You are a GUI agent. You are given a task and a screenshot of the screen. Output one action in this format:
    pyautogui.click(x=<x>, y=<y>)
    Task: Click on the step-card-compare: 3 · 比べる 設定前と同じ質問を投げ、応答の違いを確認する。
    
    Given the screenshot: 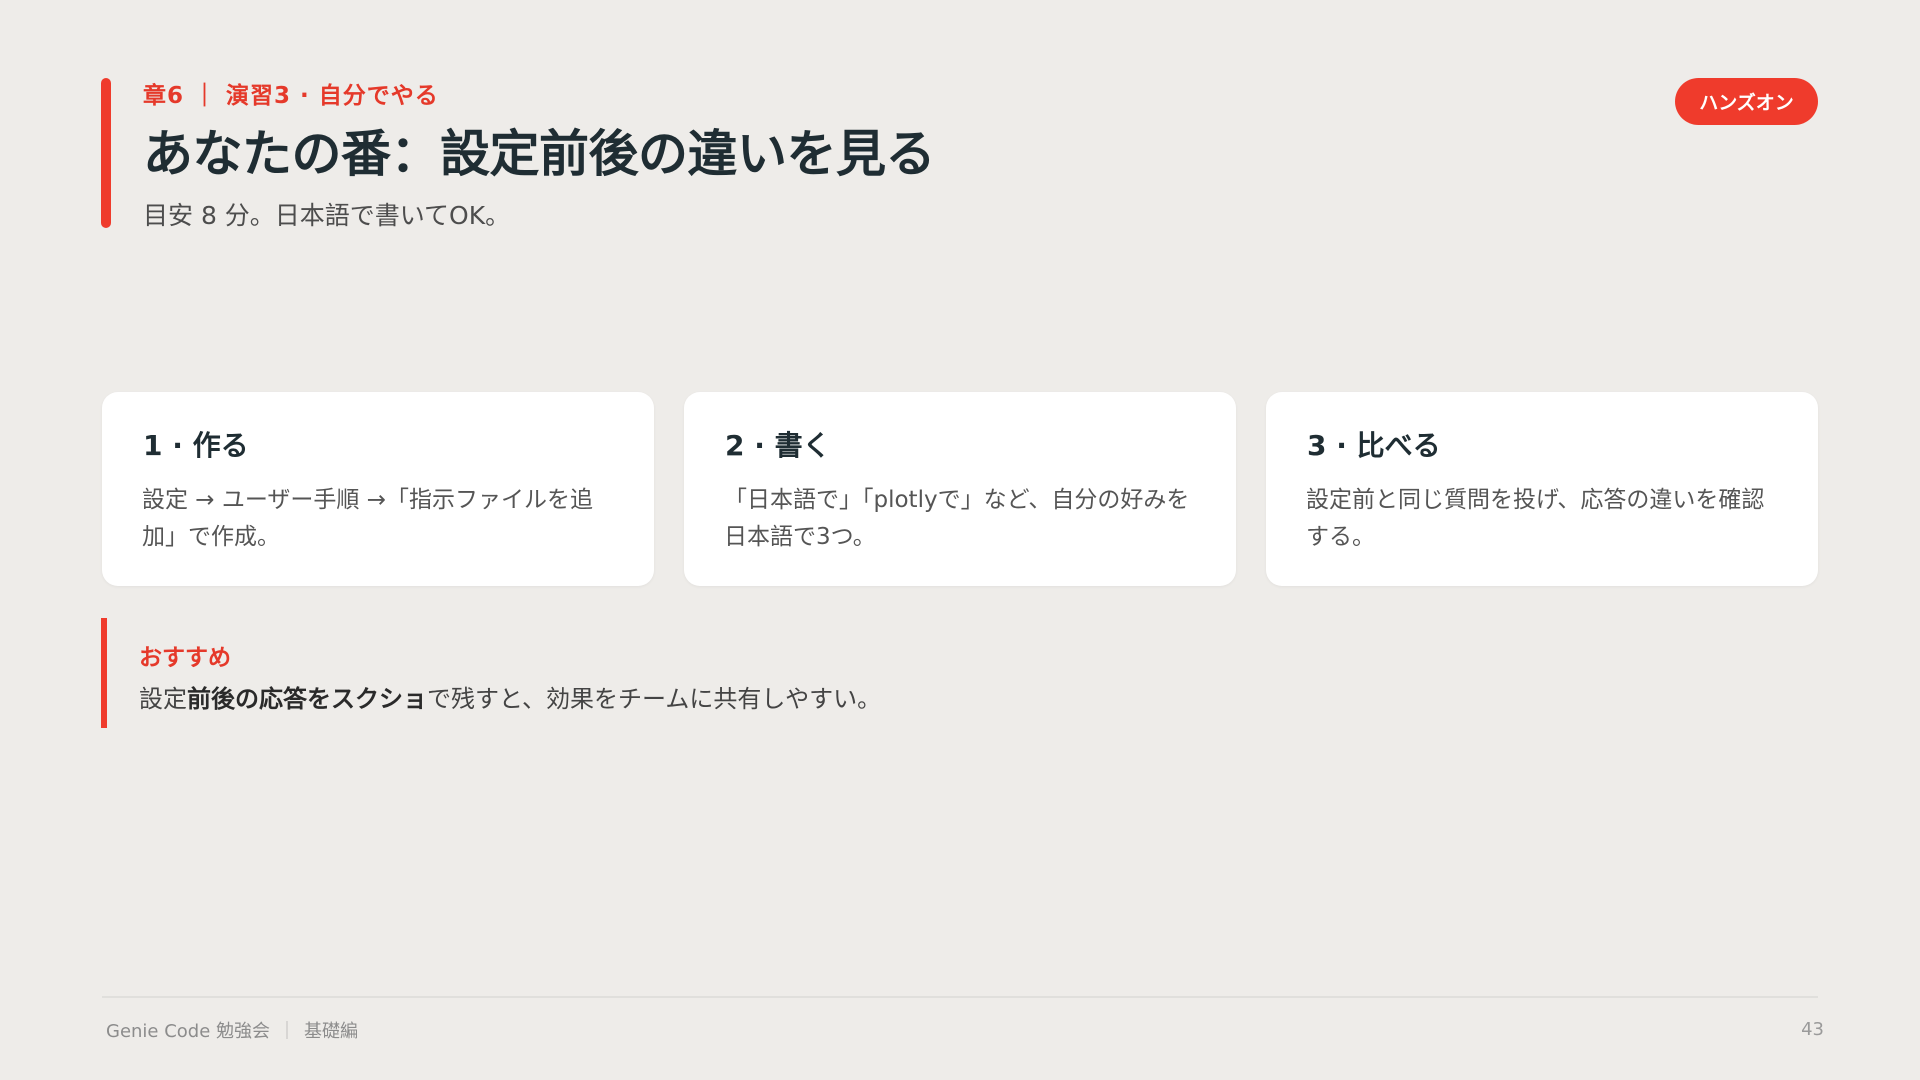 What is the action you would take?
    pyautogui.click(x=1542, y=489)
    